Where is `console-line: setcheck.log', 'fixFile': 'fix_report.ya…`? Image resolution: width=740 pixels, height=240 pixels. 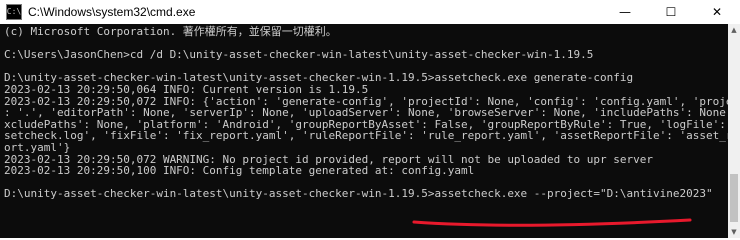 console-line: setcheck.log', 'fixFile': 'fix_report.ya… is located at coordinates (366, 136).